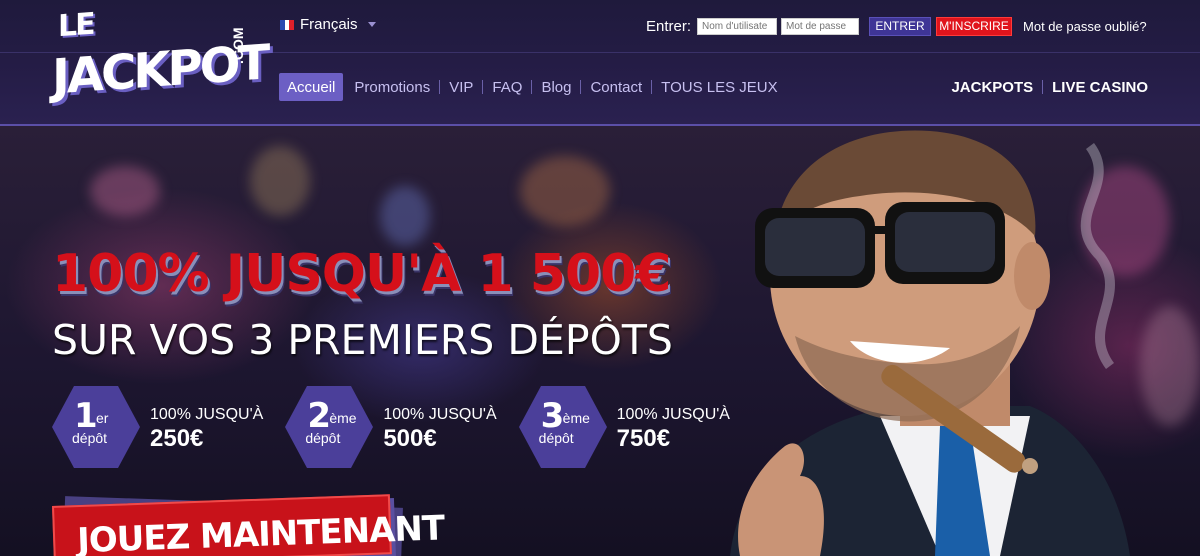  Describe the element at coordinates (562, 427) in the screenshot. I see `deposit-hexagon: 3 ème dépôt` at that location.